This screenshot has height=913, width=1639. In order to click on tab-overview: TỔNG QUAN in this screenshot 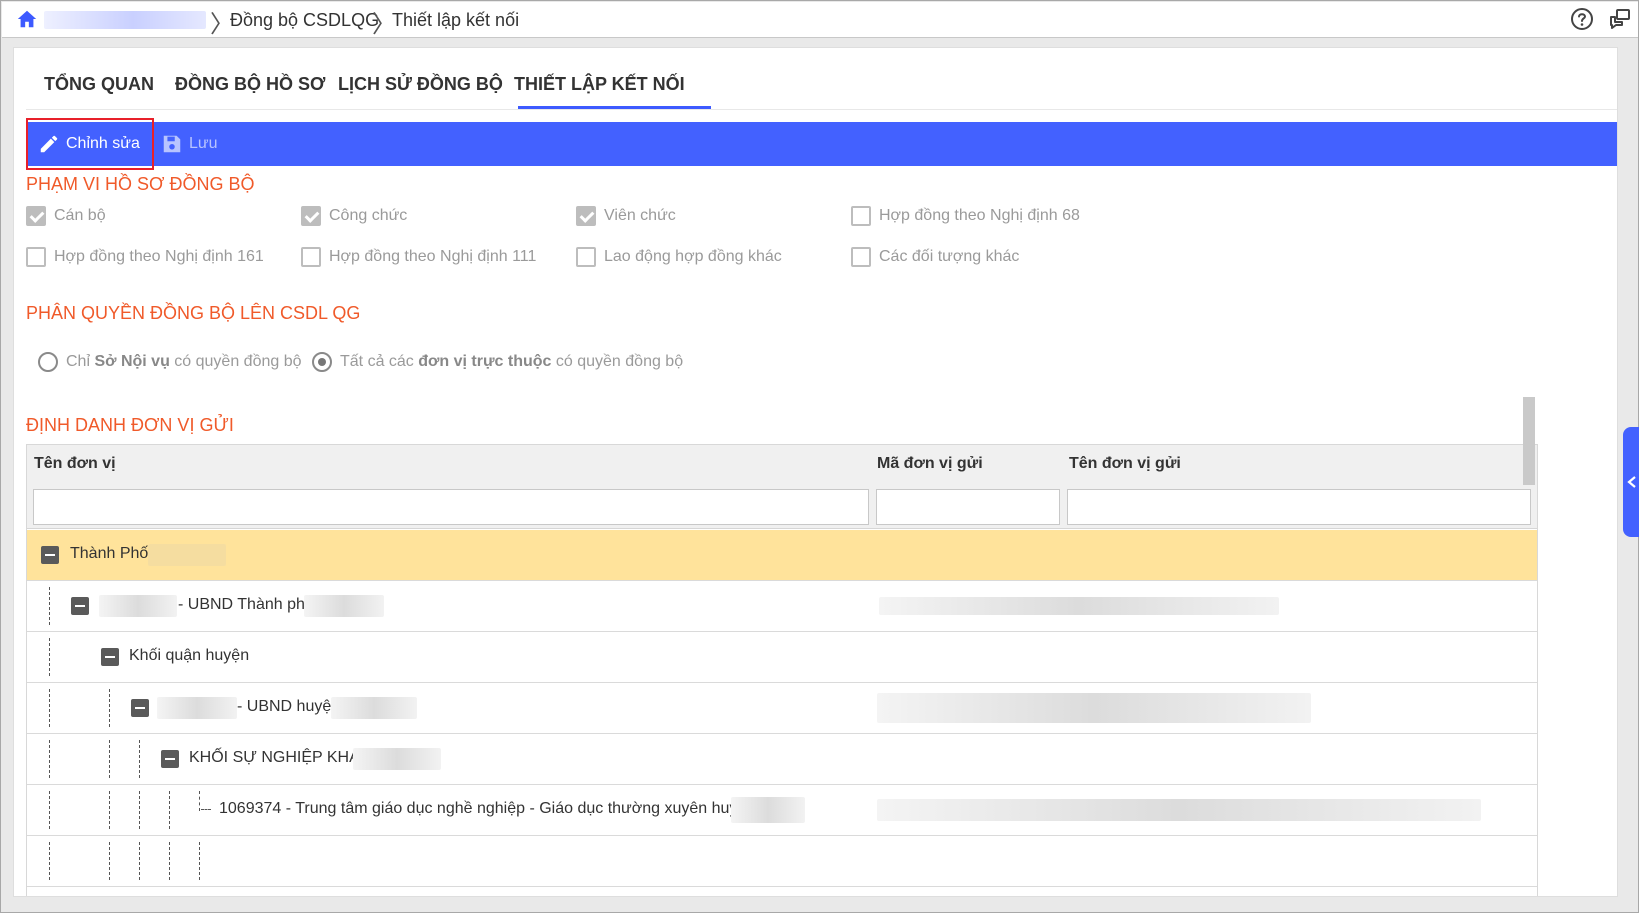, I will do `click(99, 84)`.